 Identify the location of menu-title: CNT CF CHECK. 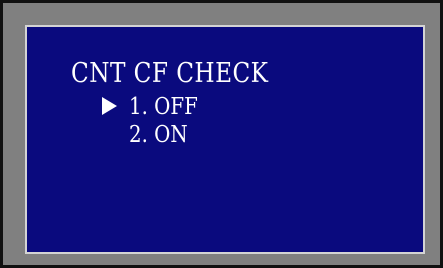
(170, 73).